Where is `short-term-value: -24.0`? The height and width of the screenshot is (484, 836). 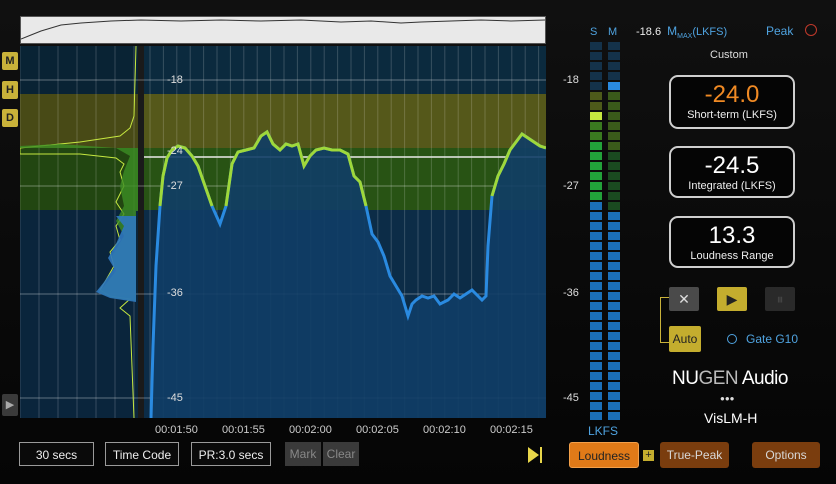
short-term-value: -24.0 is located at coordinates (732, 94).